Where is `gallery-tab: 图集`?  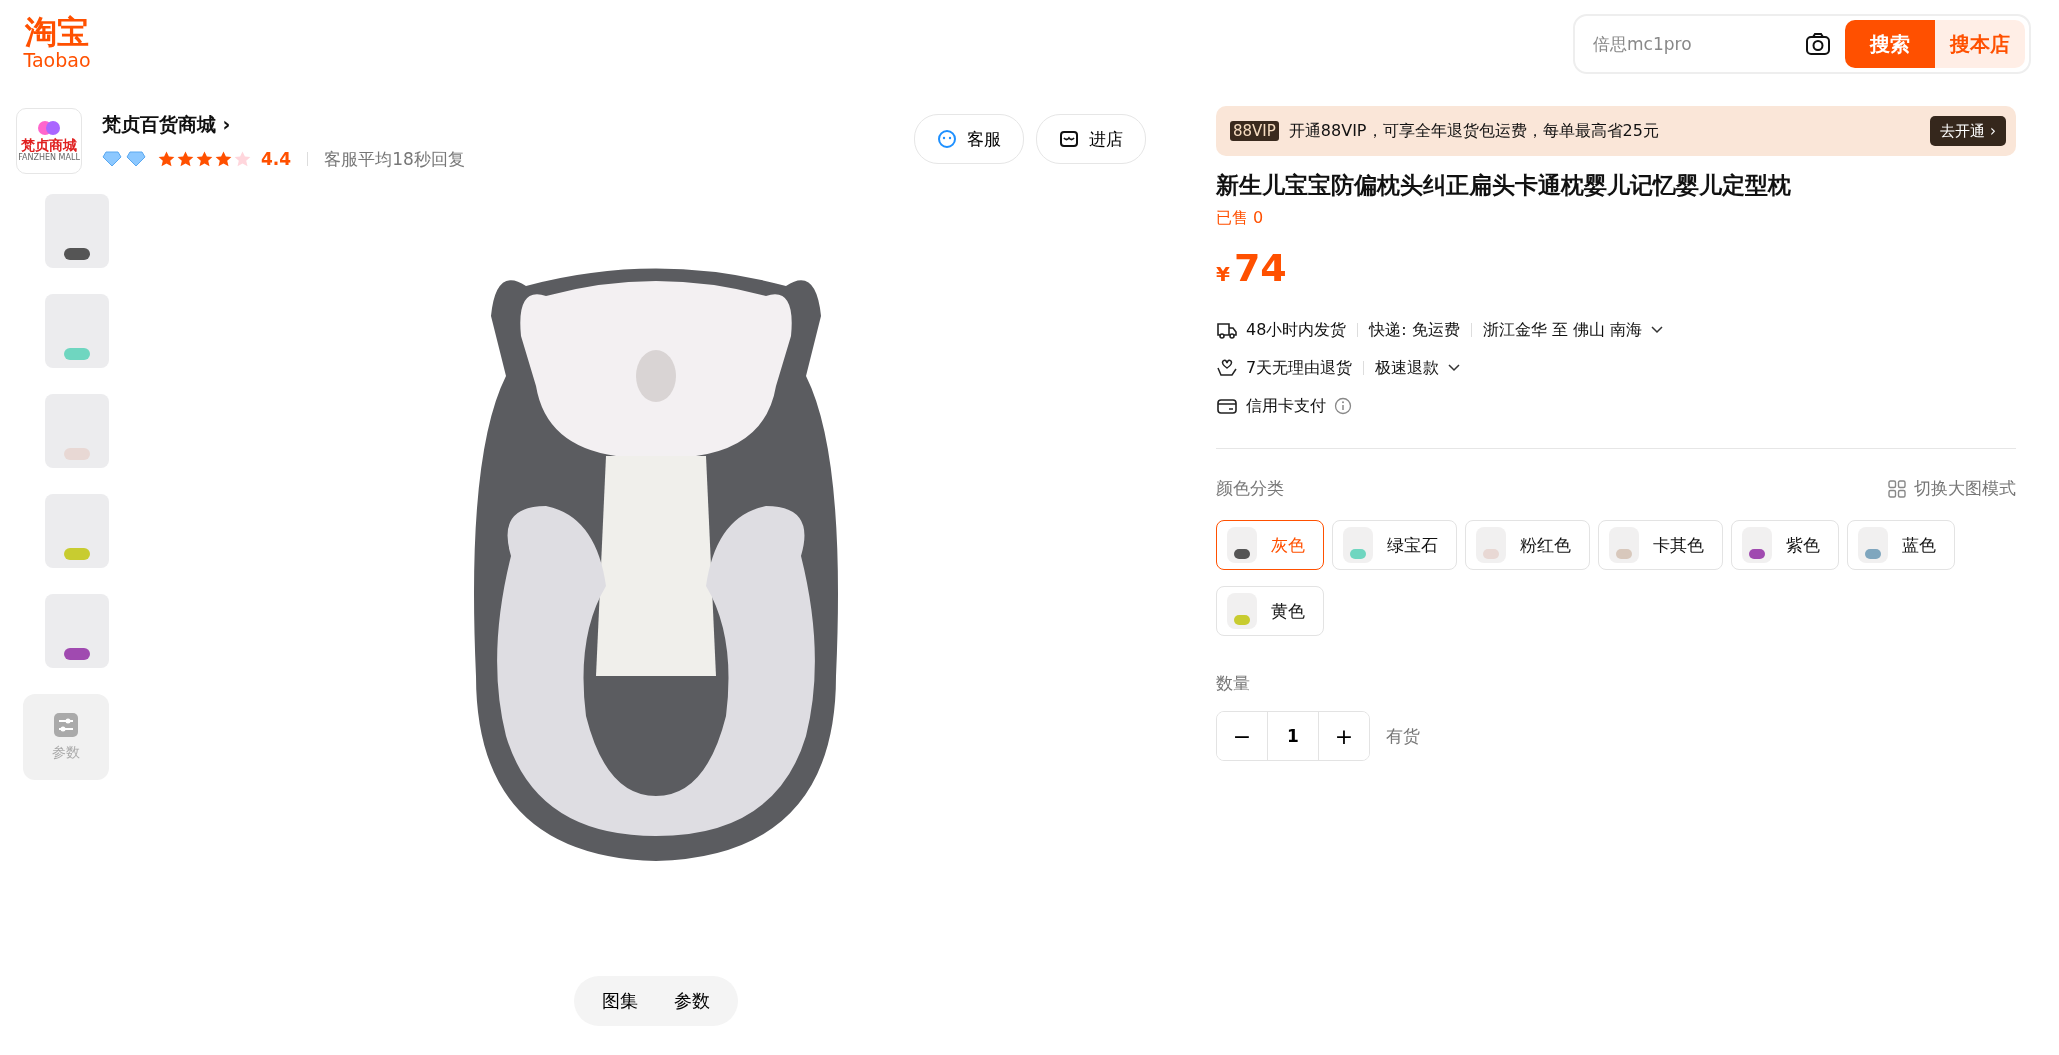 gallery-tab: 图集 is located at coordinates (620, 1001).